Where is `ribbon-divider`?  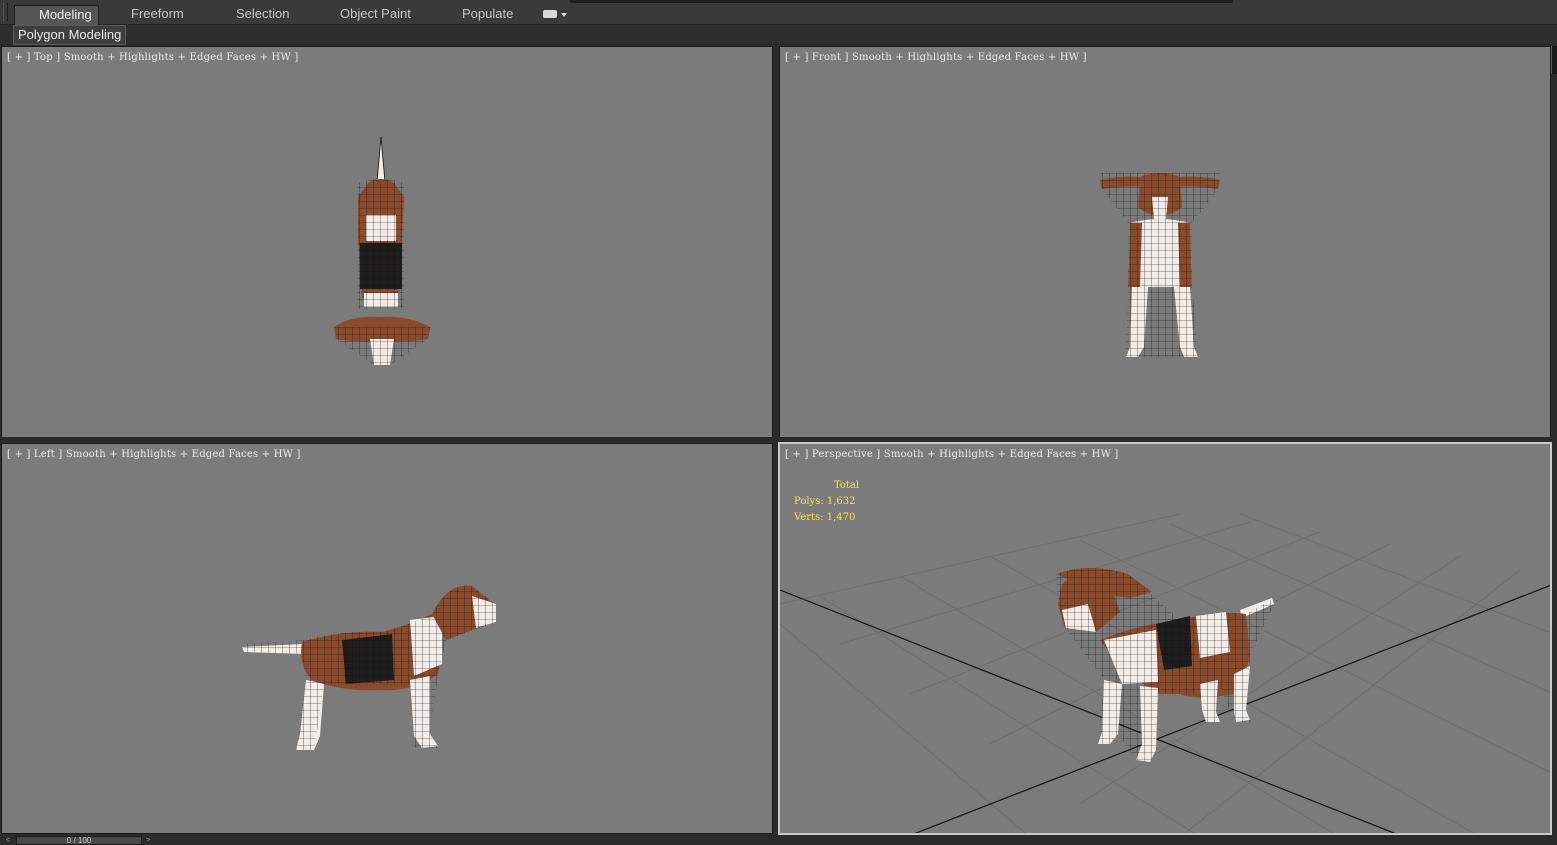 ribbon-divider is located at coordinates (901, 1).